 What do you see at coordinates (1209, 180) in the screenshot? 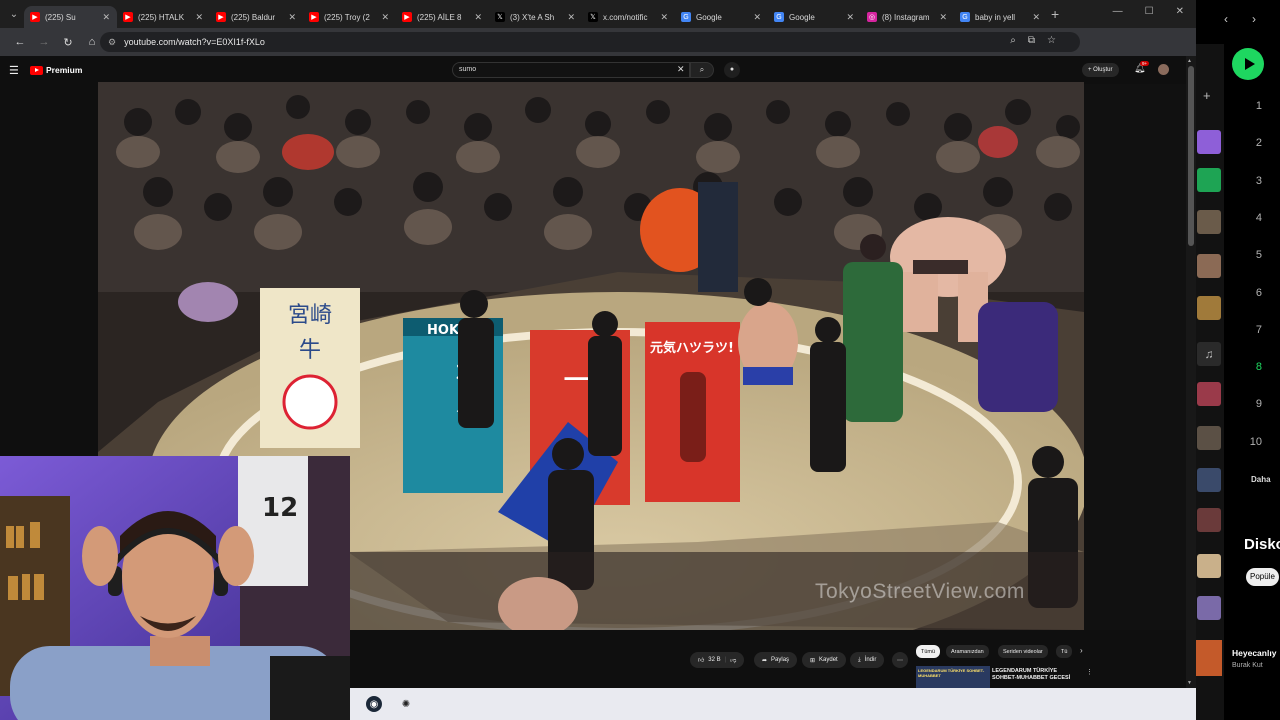
I see `saved-episodes-item` at bounding box center [1209, 180].